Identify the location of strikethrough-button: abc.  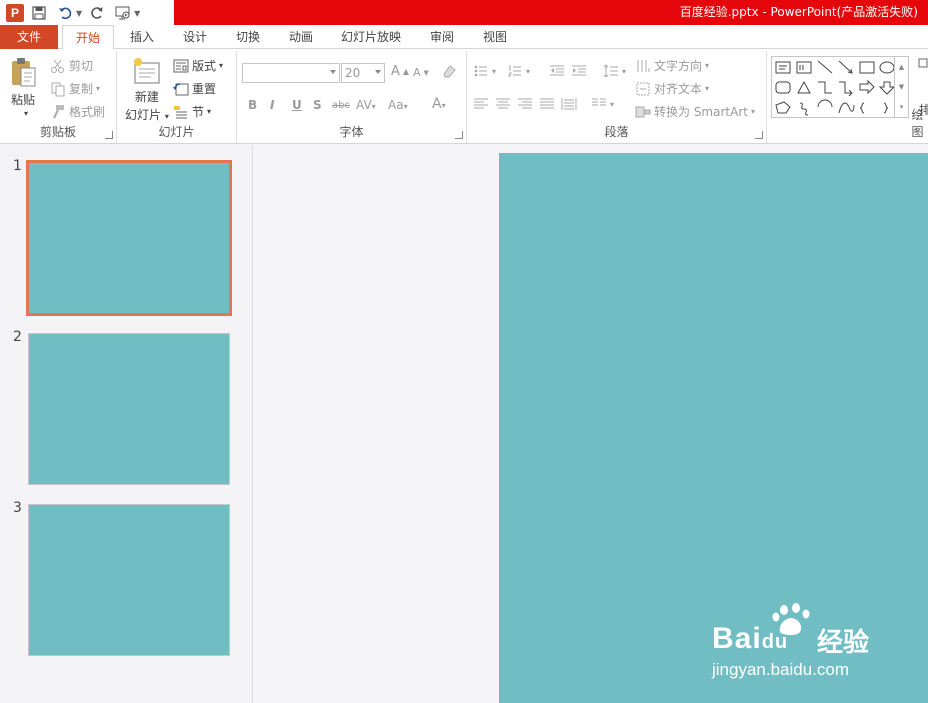
(341, 105).